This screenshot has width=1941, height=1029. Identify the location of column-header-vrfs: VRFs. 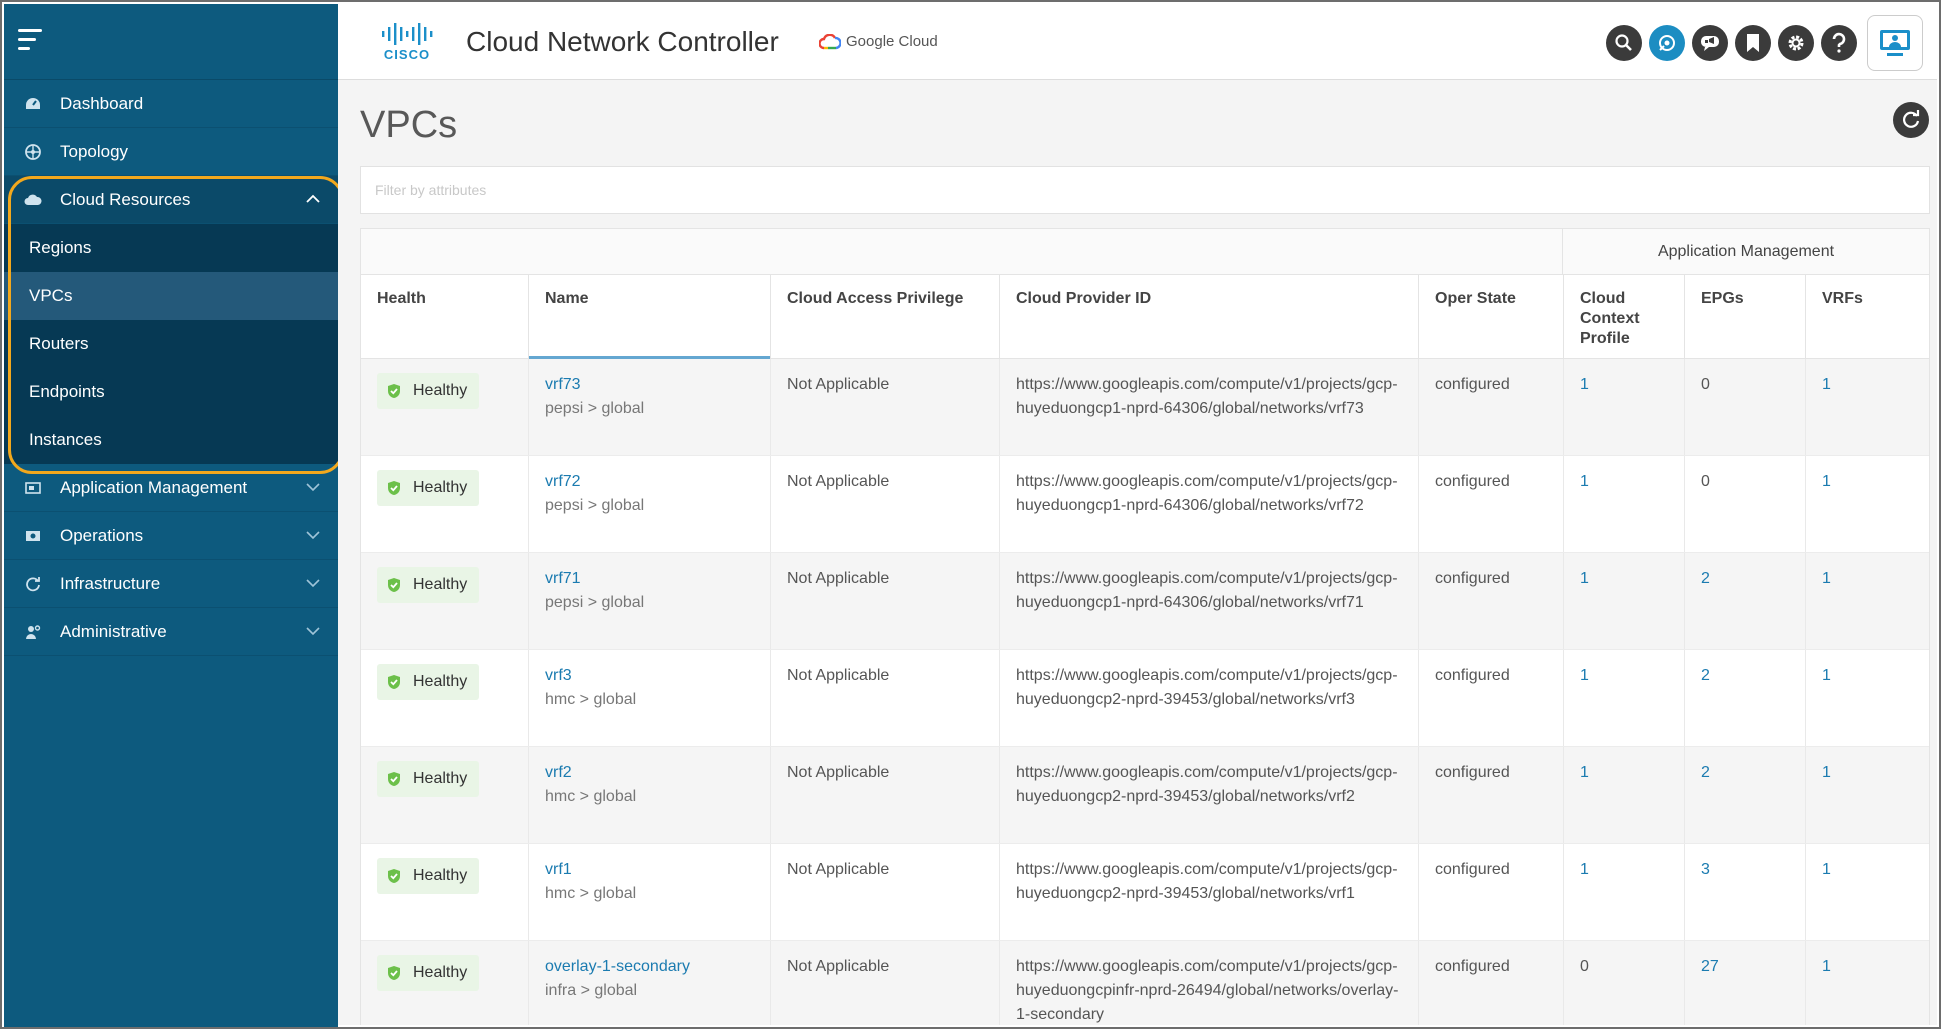
(1867, 316).